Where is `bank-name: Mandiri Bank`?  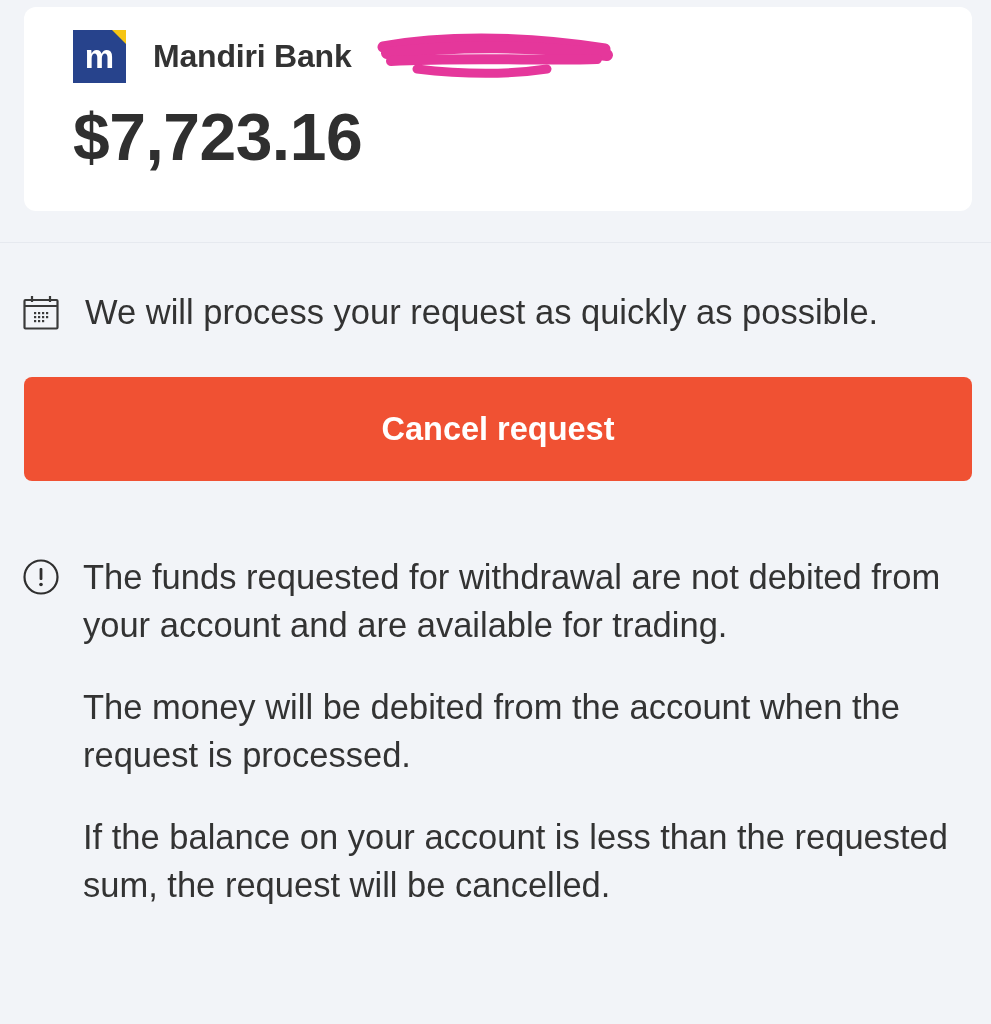 bank-name: Mandiri Bank is located at coordinates (252, 56).